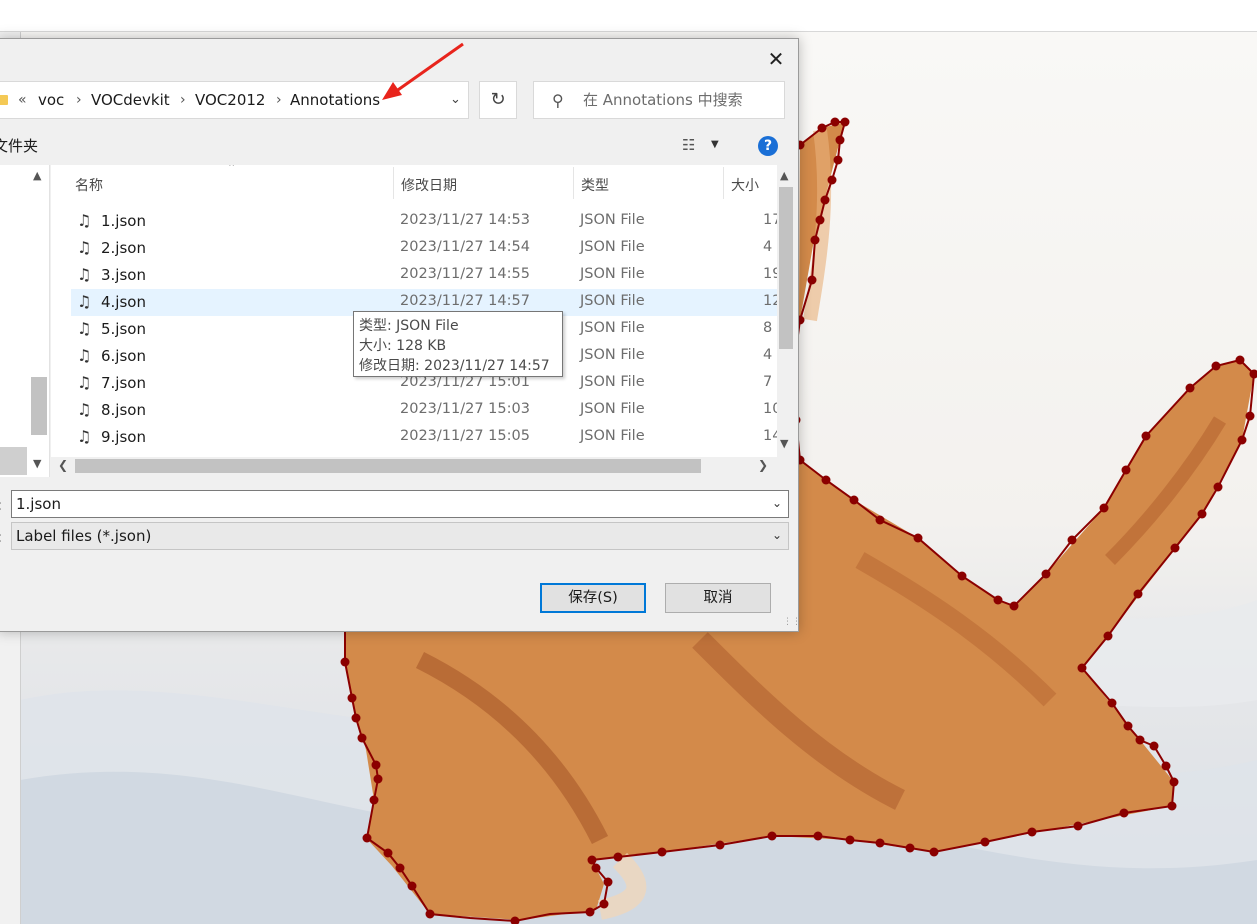  Describe the element at coordinates (89, 185) in the screenshot. I see `column-header-name: 名称` at that location.